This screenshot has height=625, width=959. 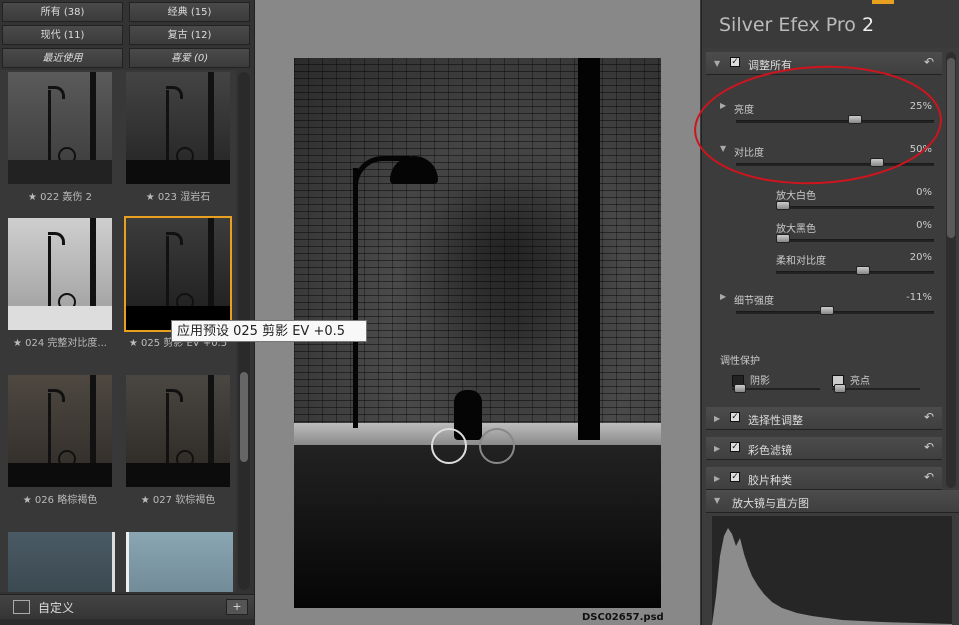 I want to click on preset-026: ★ 026 略棕褐色, so click(x=60, y=440).